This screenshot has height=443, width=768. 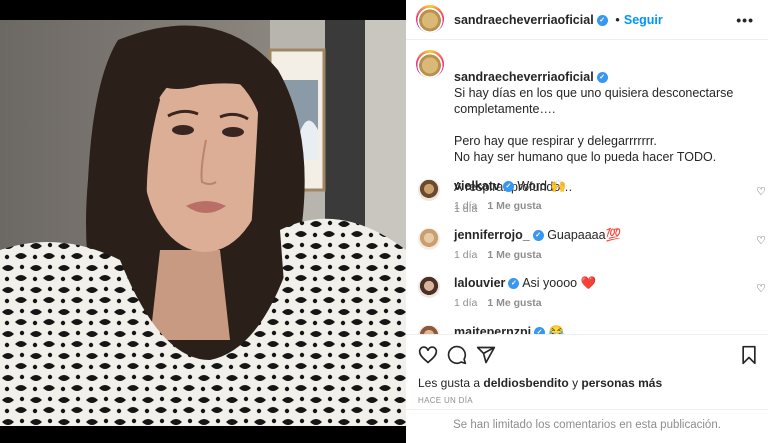 I want to click on likes-others: personas más, so click(x=621, y=383).